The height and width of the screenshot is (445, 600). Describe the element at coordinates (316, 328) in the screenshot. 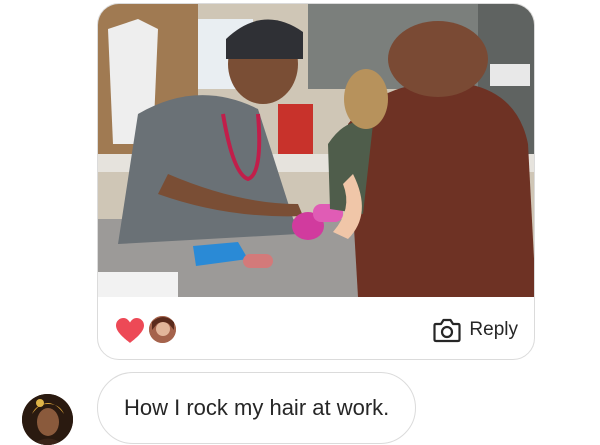

I see `post-footer: Reply` at that location.